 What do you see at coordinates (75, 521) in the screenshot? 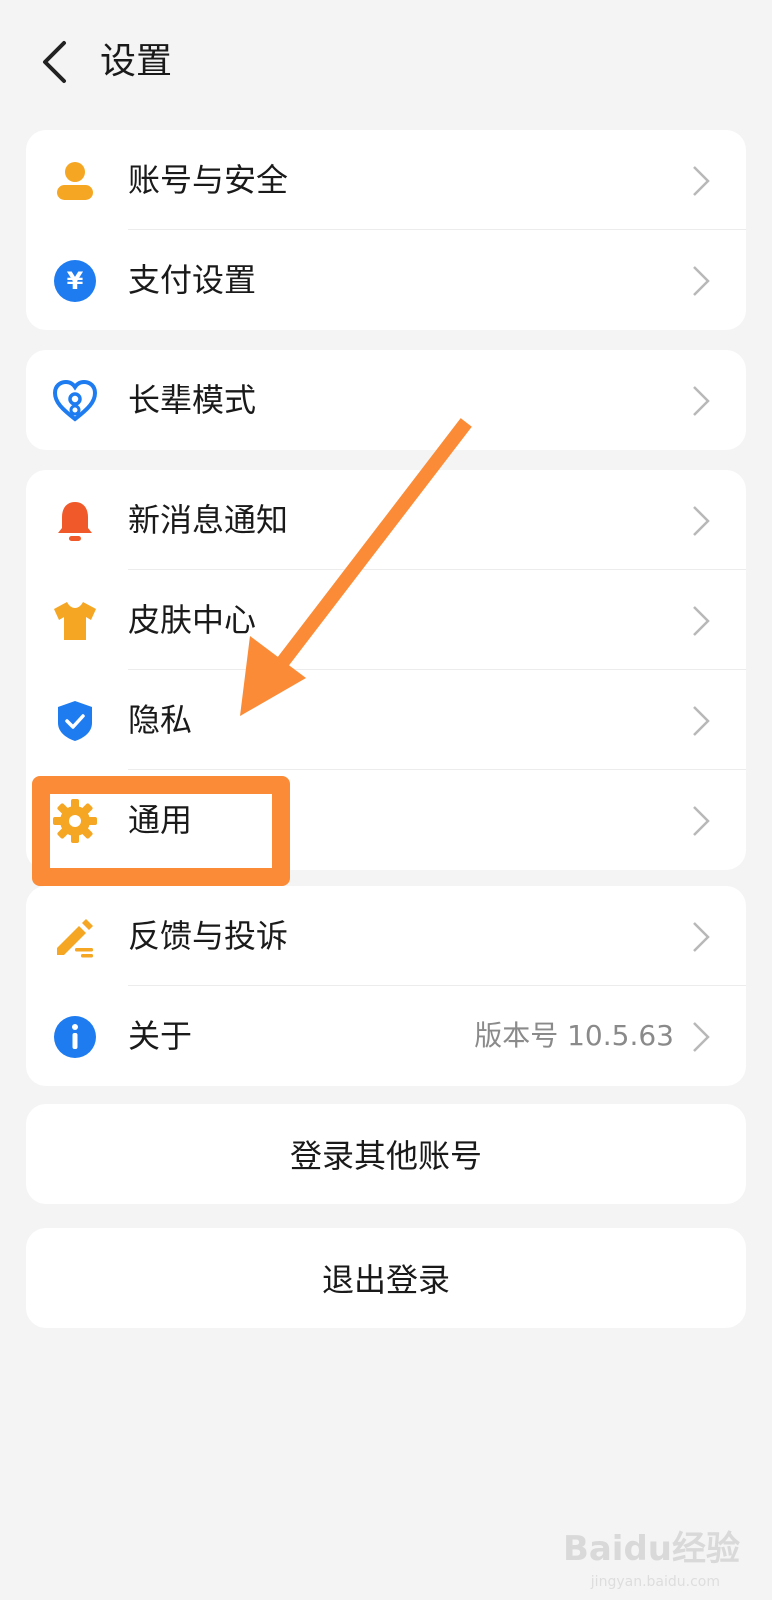
I see `bell-icon` at bounding box center [75, 521].